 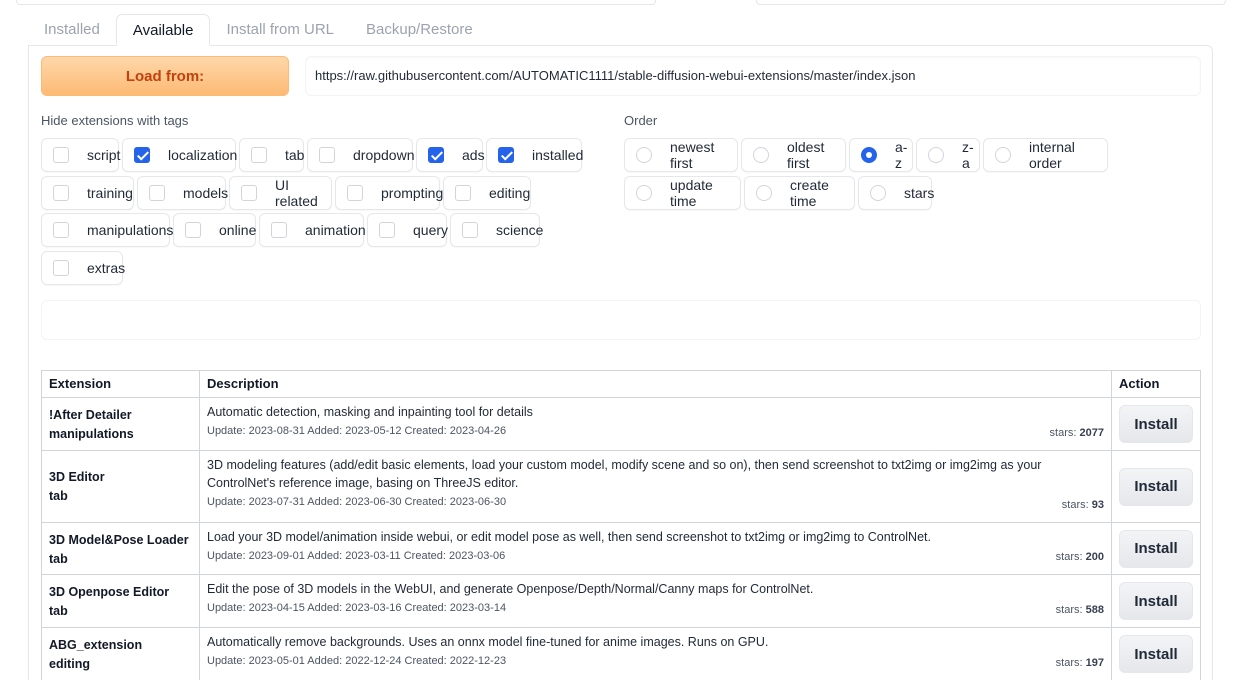 I want to click on tag-checkbox-models: models, so click(x=182, y=193).